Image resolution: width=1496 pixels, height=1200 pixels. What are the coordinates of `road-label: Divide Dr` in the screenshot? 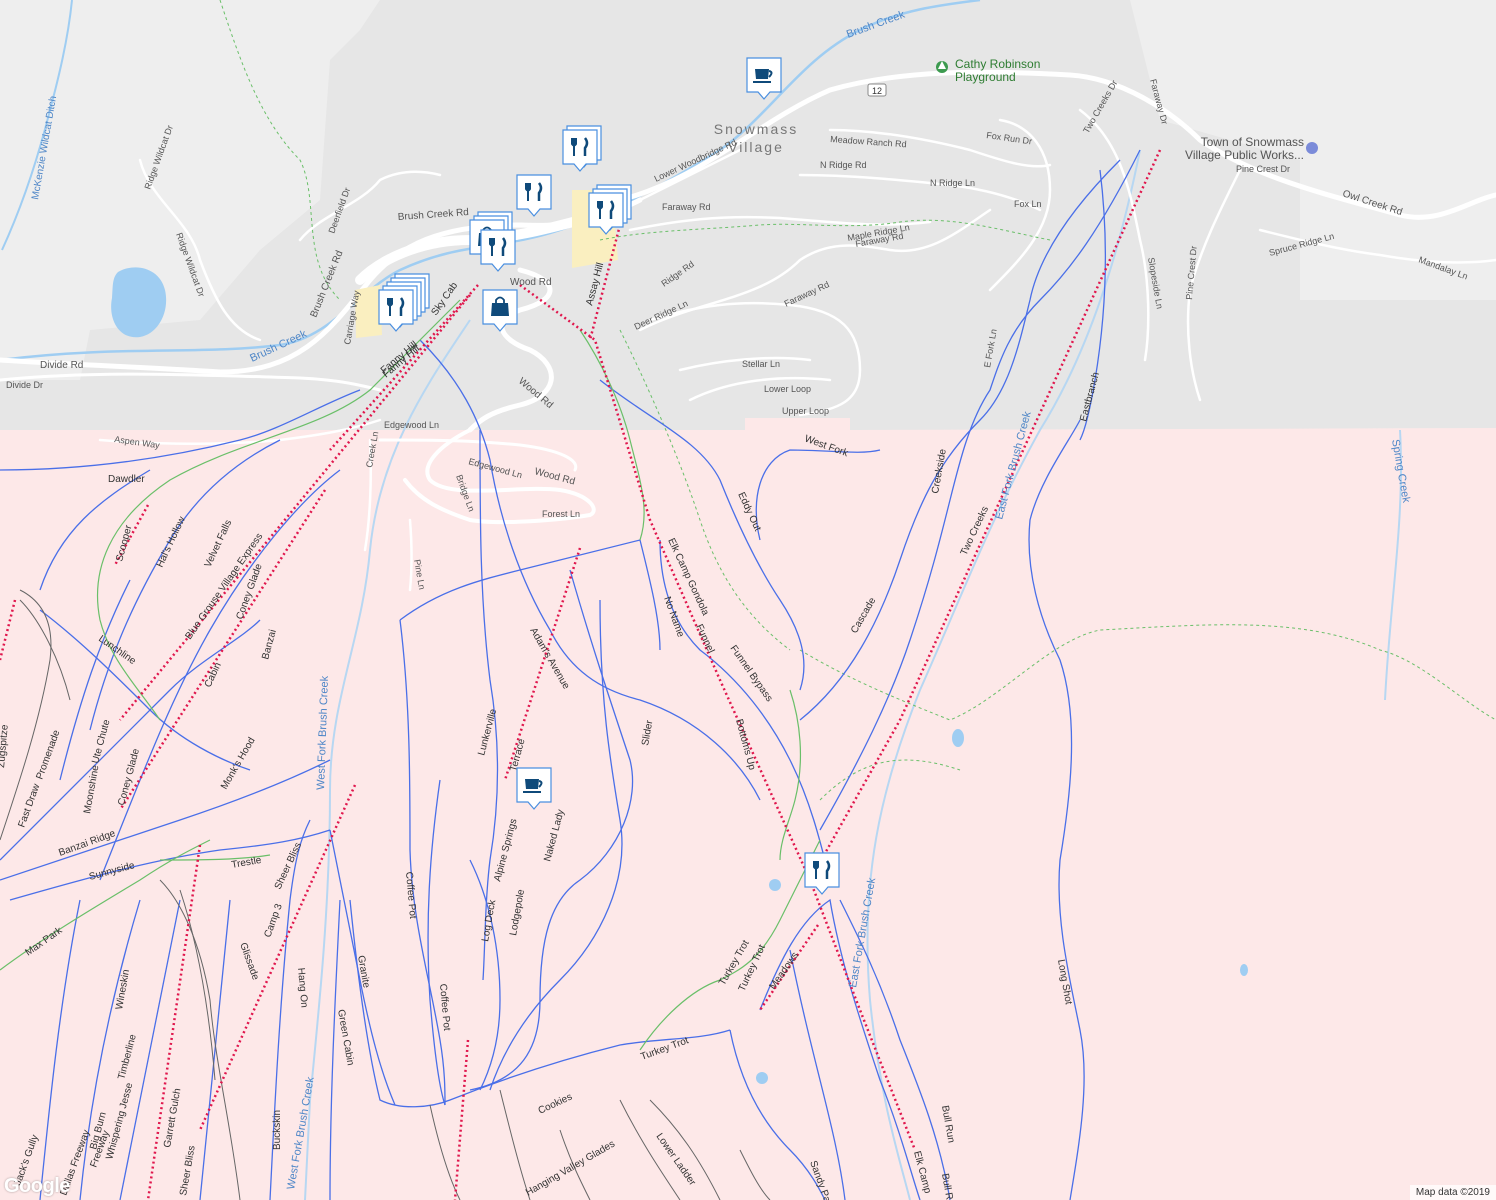 It's located at (24, 385).